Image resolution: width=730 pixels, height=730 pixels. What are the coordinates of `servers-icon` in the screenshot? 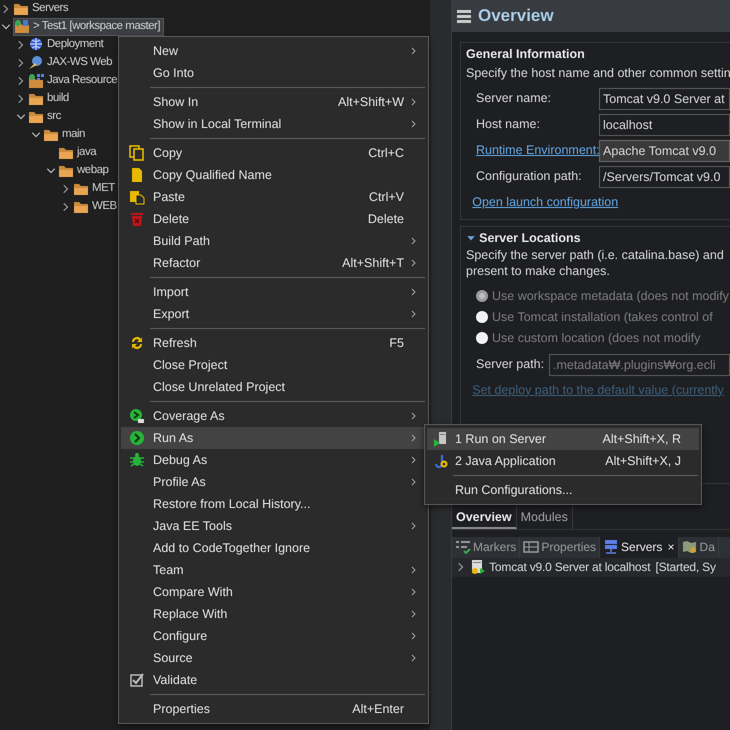 It's located at (611, 547).